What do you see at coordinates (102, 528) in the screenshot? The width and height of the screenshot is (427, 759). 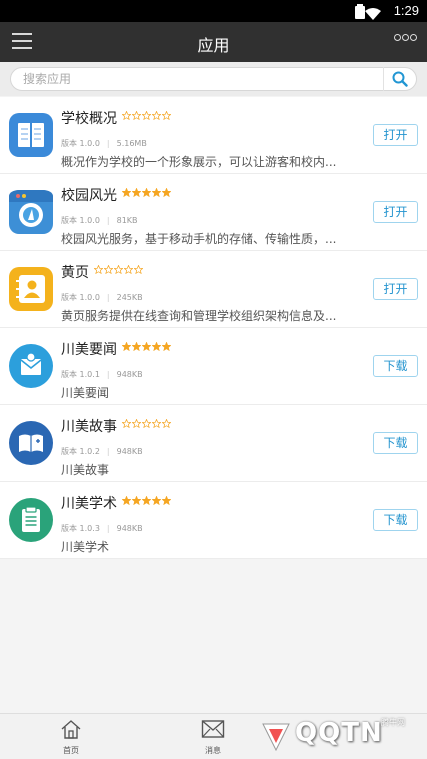 I see `app-meta: 版本 1.0.3 | 948KB` at bounding box center [102, 528].